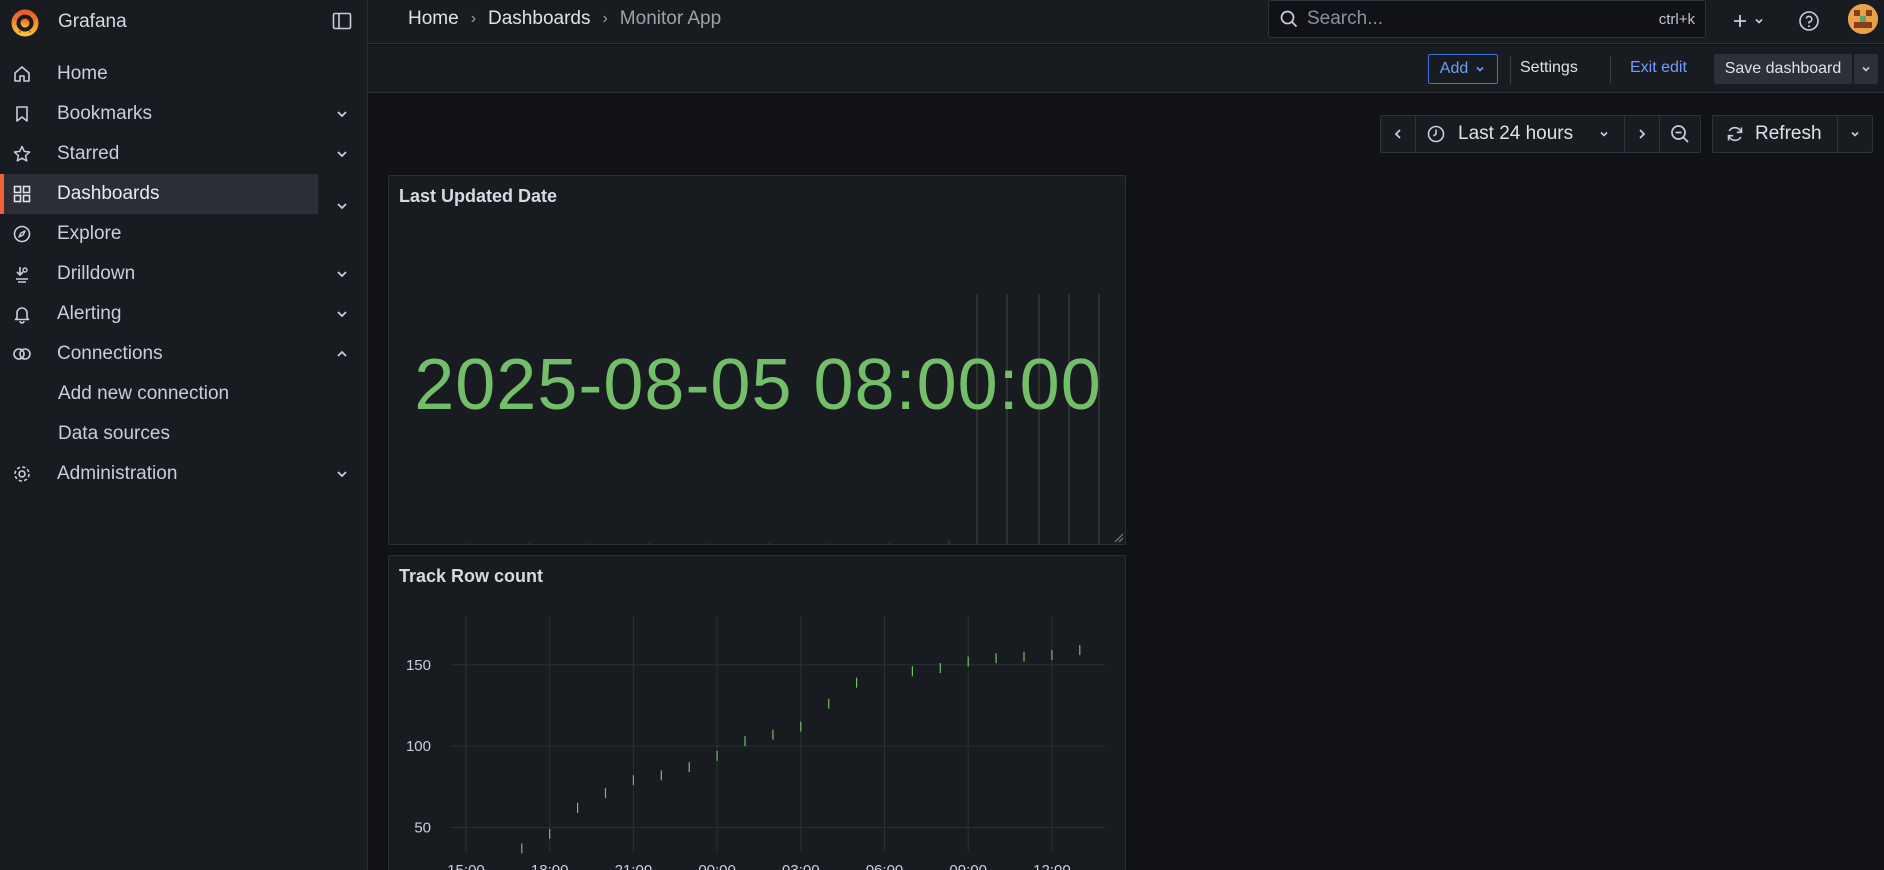 This screenshot has height=870, width=1884. What do you see at coordinates (183, 74) in the screenshot?
I see `sidebar-item-home: Home` at bounding box center [183, 74].